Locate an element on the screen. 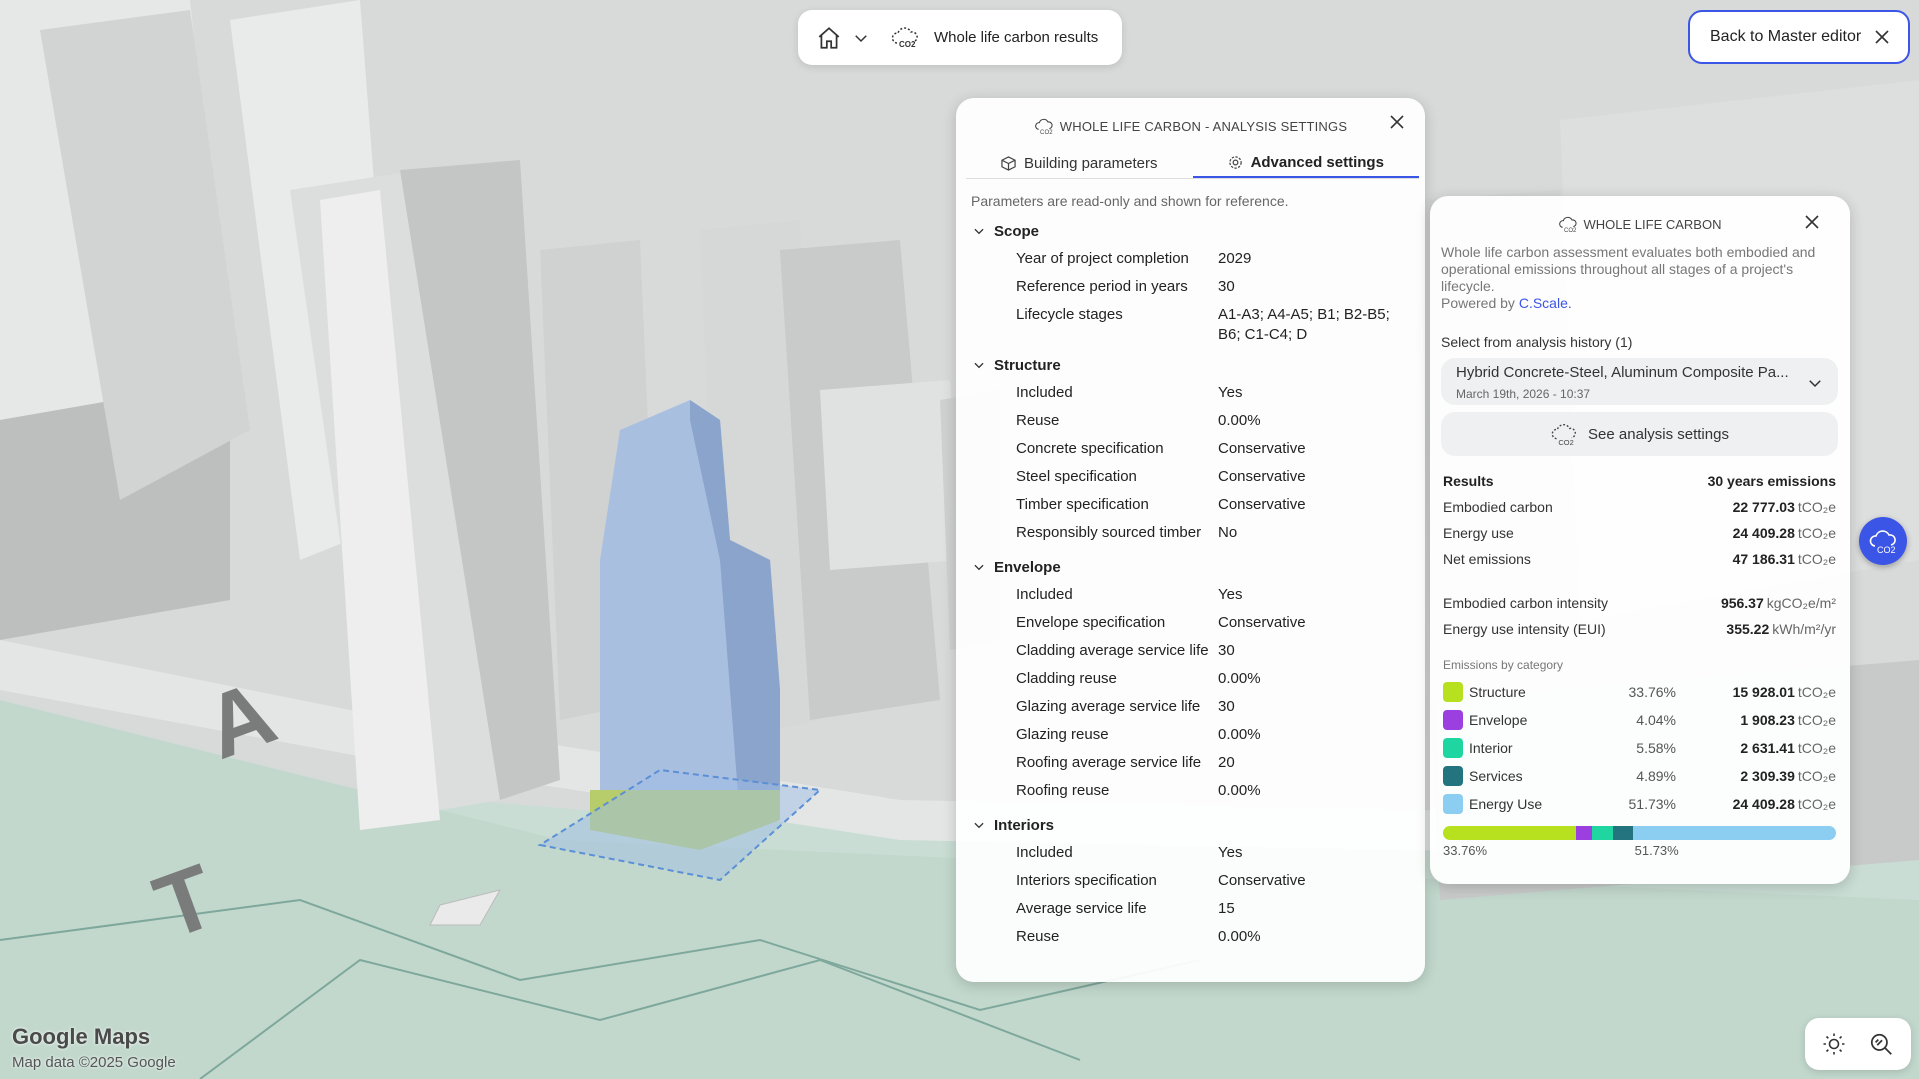 This screenshot has width=1919, height=1079. metric-number: 47 186.31 is located at coordinates (1763, 559).